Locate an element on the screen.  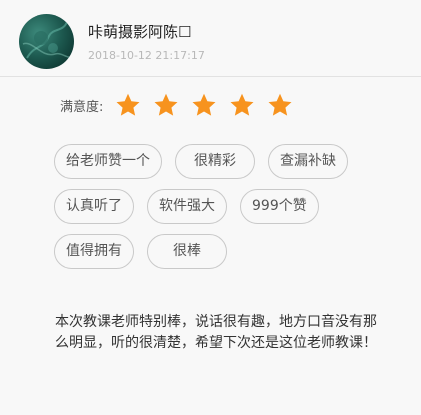
satisfaction-rating: 满意度: is located at coordinates (176, 105).